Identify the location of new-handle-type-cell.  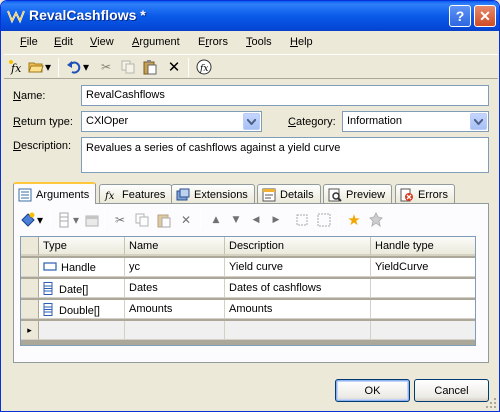
(423, 330).